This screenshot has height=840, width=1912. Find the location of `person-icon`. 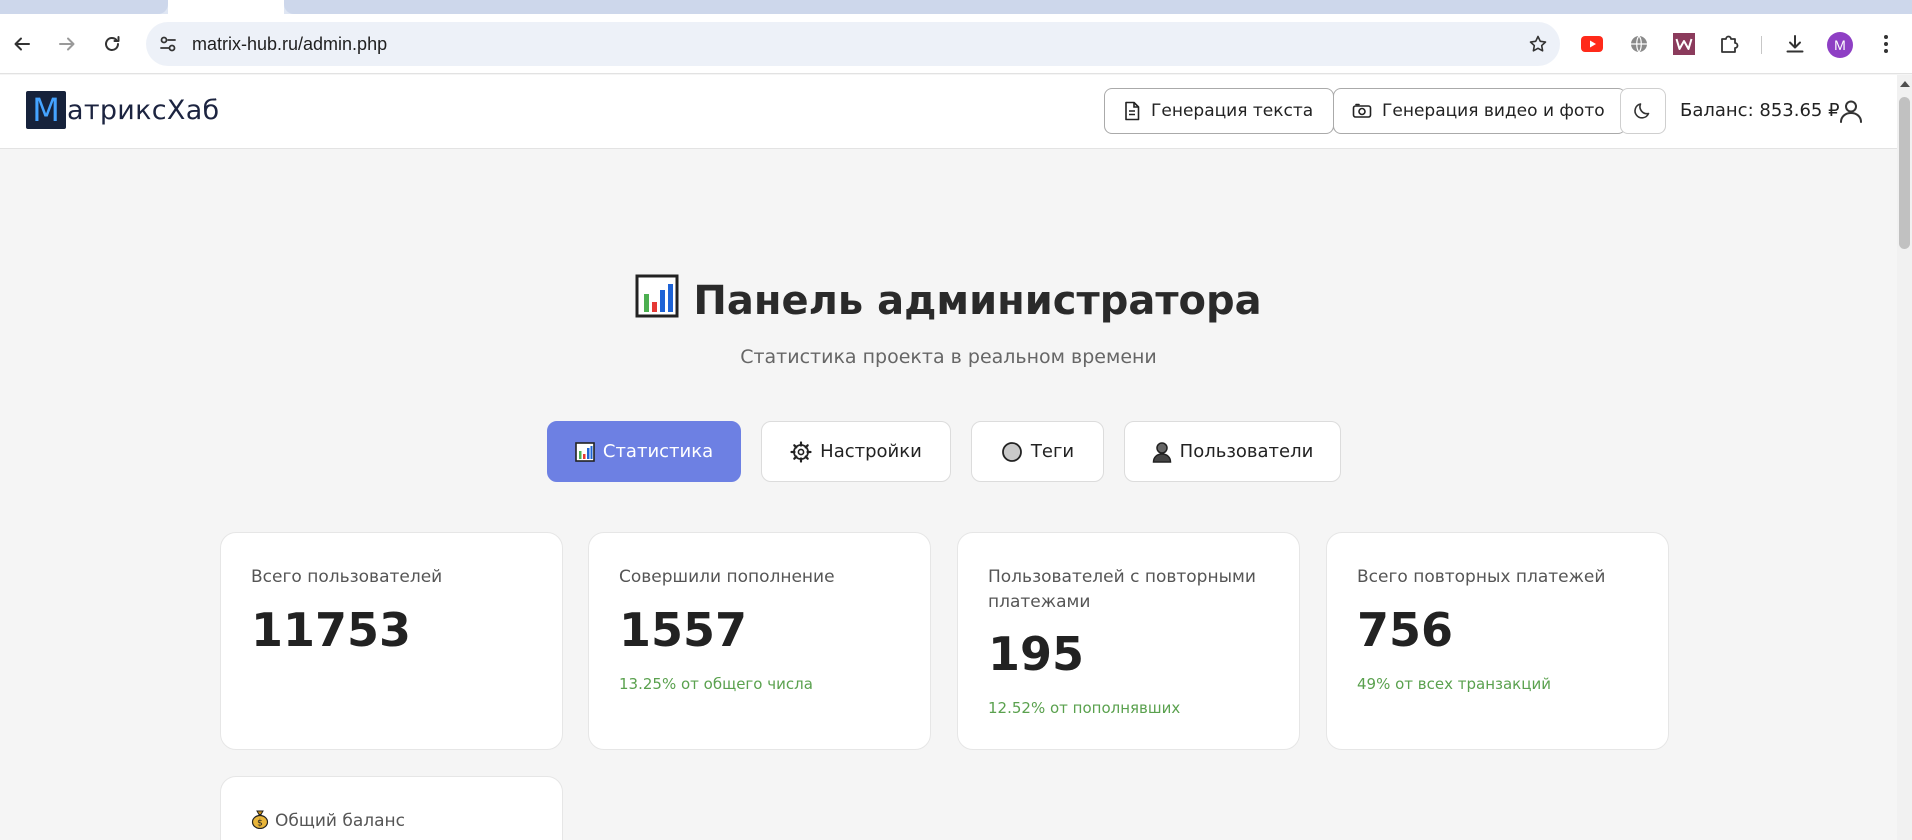

person-icon is located at coordinates (1162, 452).